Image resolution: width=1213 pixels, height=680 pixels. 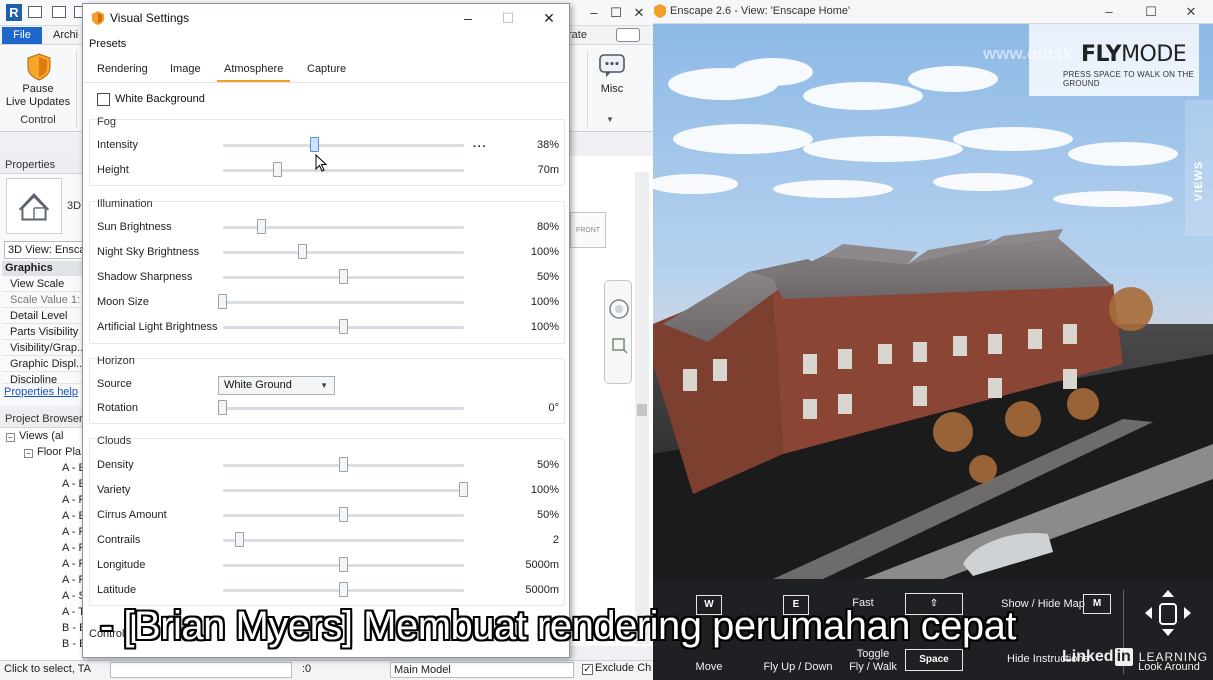 I want to click on dialog-titlebar: Visual Settings – ☐ ✕, so click(x=326, y=18).